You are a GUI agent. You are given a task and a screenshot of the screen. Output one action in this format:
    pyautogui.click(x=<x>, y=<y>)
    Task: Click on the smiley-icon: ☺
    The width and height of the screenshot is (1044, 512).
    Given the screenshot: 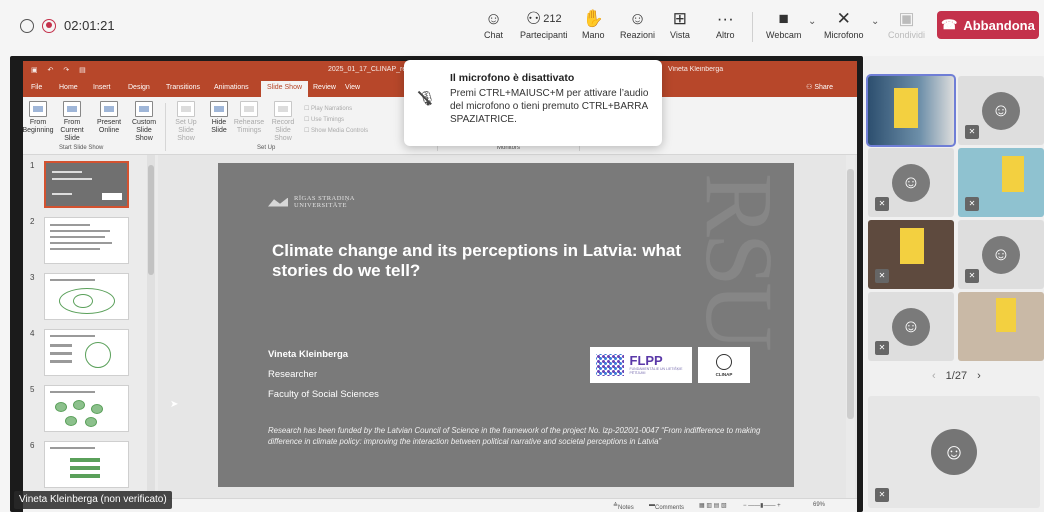 What is the action you would take?
    pyautogui.click(x=637, y=18)
    